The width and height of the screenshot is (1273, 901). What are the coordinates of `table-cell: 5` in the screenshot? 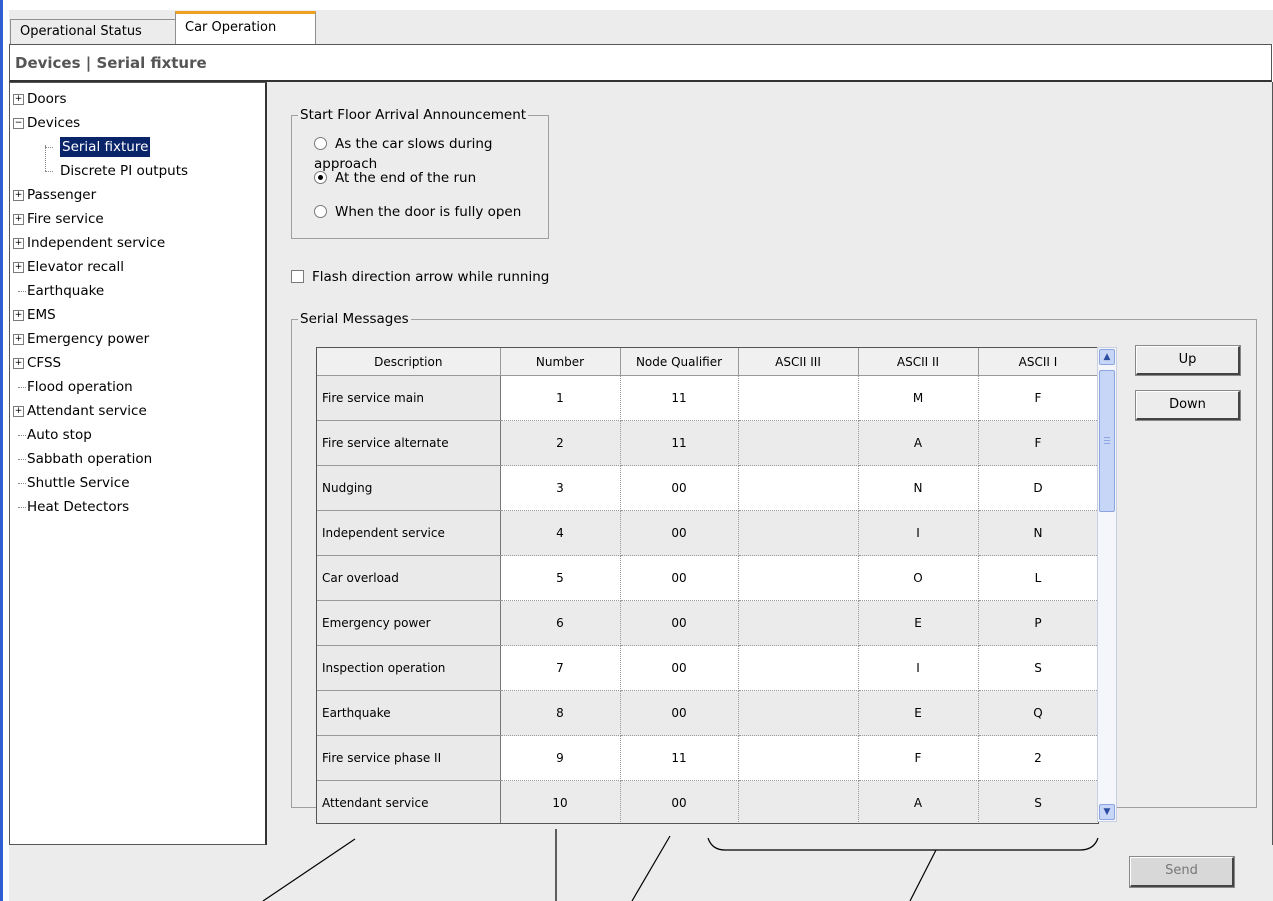 It's located at (560, 578).